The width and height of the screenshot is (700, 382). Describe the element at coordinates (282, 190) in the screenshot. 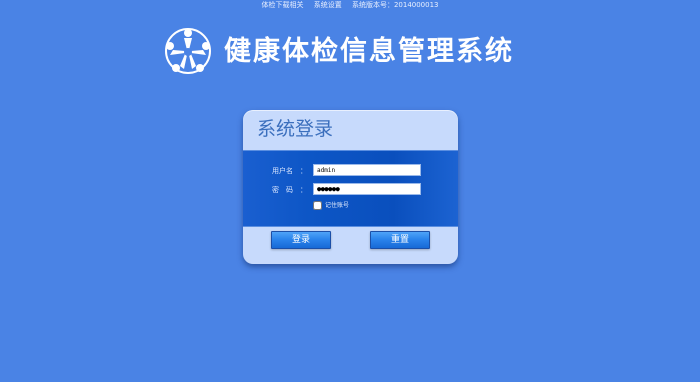

I see `password-label: 密 码` at that location.